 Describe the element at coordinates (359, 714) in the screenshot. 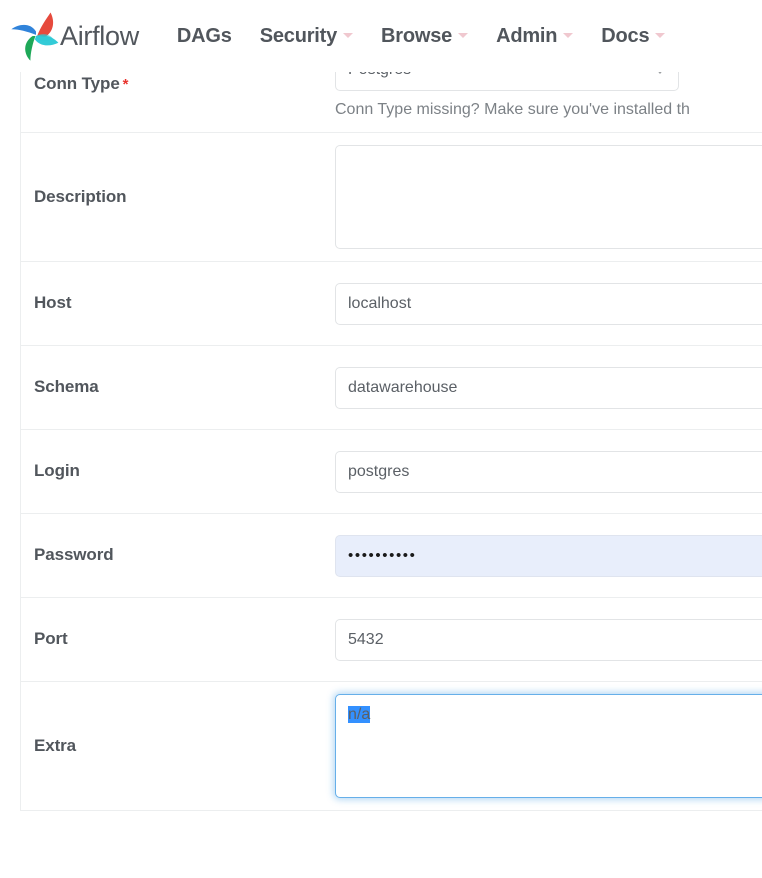

I see `extra-selected-text: n/a` at that location.